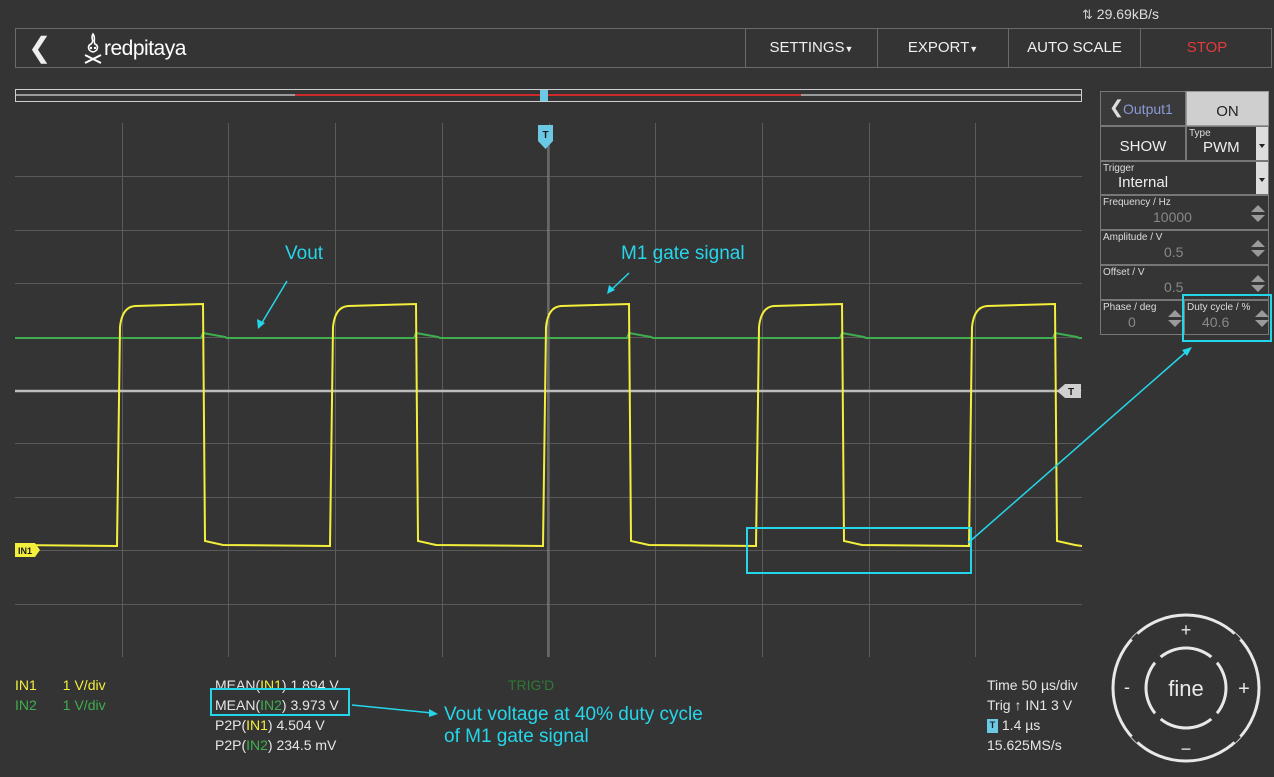 This screenshot has height=777, width=1274. Describe the element at coordinates (1021, 725) in the screenshot. I see `time-offset: 1.4 µs` at that location.